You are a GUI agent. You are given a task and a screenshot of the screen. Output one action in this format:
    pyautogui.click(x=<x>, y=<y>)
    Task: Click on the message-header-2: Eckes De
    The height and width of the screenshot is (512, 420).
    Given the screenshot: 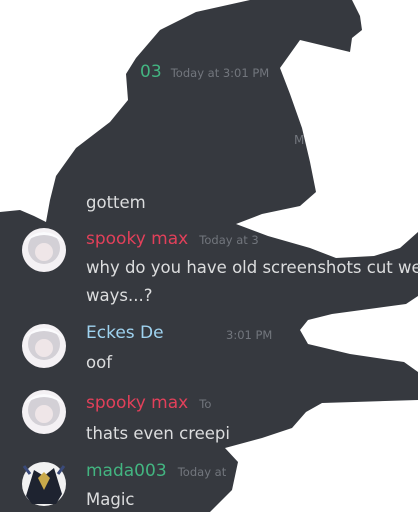 What is the action you would take?
    pyautogui.click(x=125, y=333)
    